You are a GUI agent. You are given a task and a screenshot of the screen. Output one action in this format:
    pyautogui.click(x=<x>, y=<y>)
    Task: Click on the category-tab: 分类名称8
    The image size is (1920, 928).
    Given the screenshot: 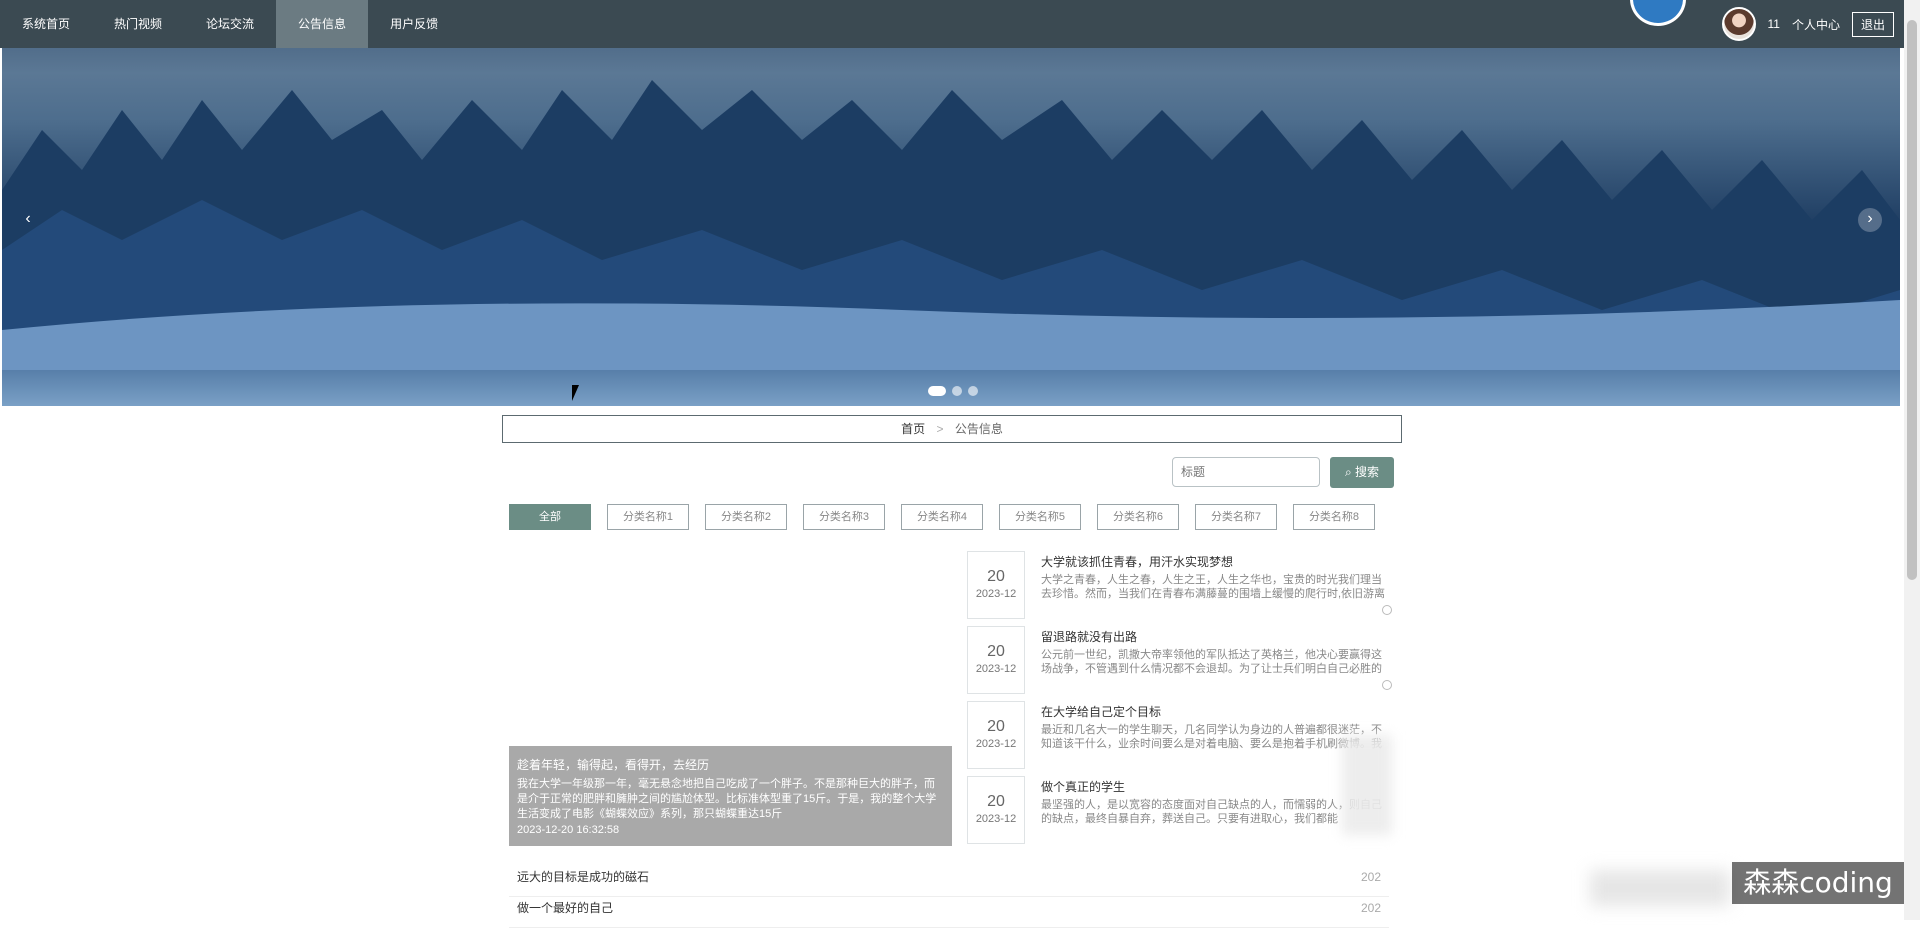 What is the action you would take?
    pyautogui.click(x=1334, y=517)
    